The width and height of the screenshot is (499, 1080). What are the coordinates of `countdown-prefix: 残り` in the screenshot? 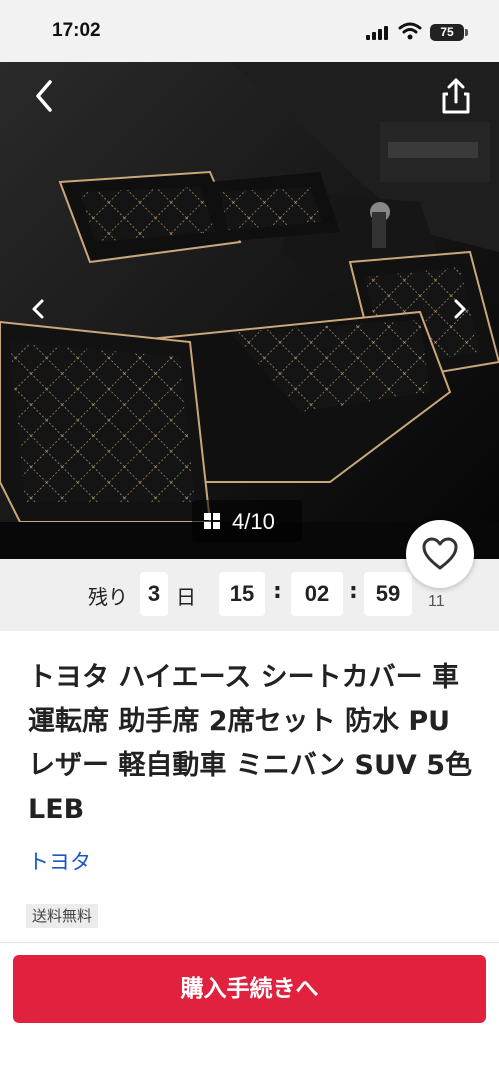 It's located at (108, 597).